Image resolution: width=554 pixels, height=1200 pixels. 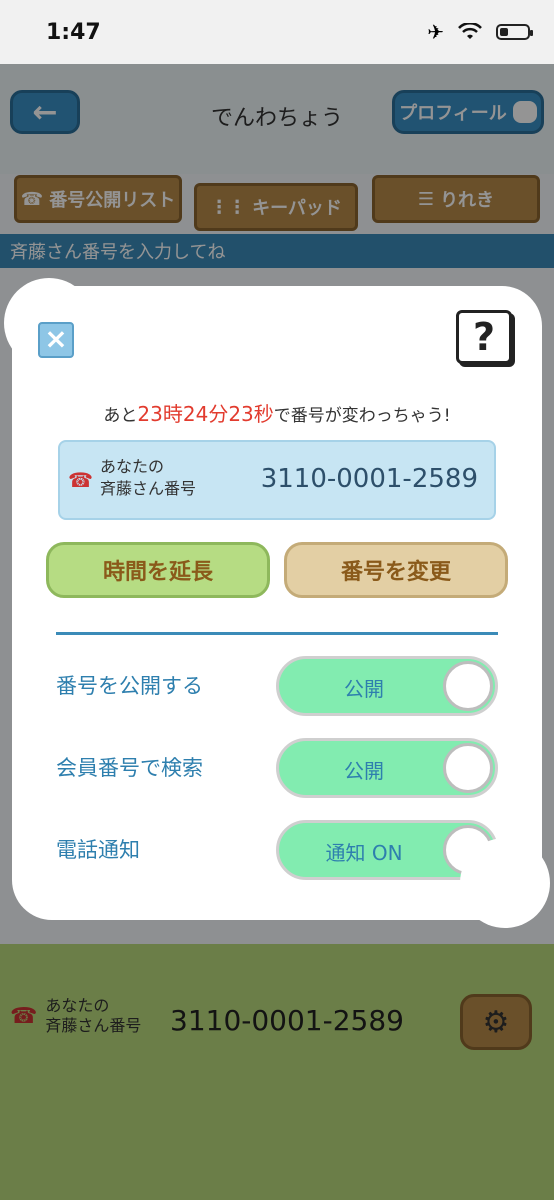 What do you see at coordinates (172, 414) in the screenshot?
I see `countdown-hours-unit: 時` at bounding box center [172, 414].